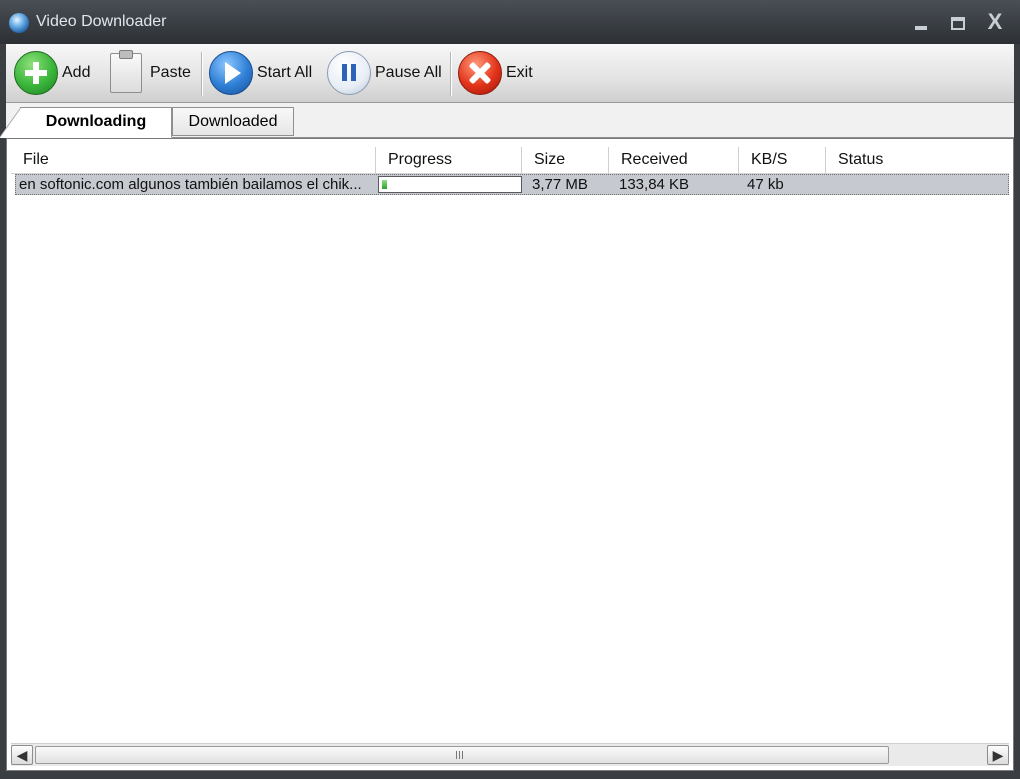  I want to click on close-button: X, so click(995, 22).